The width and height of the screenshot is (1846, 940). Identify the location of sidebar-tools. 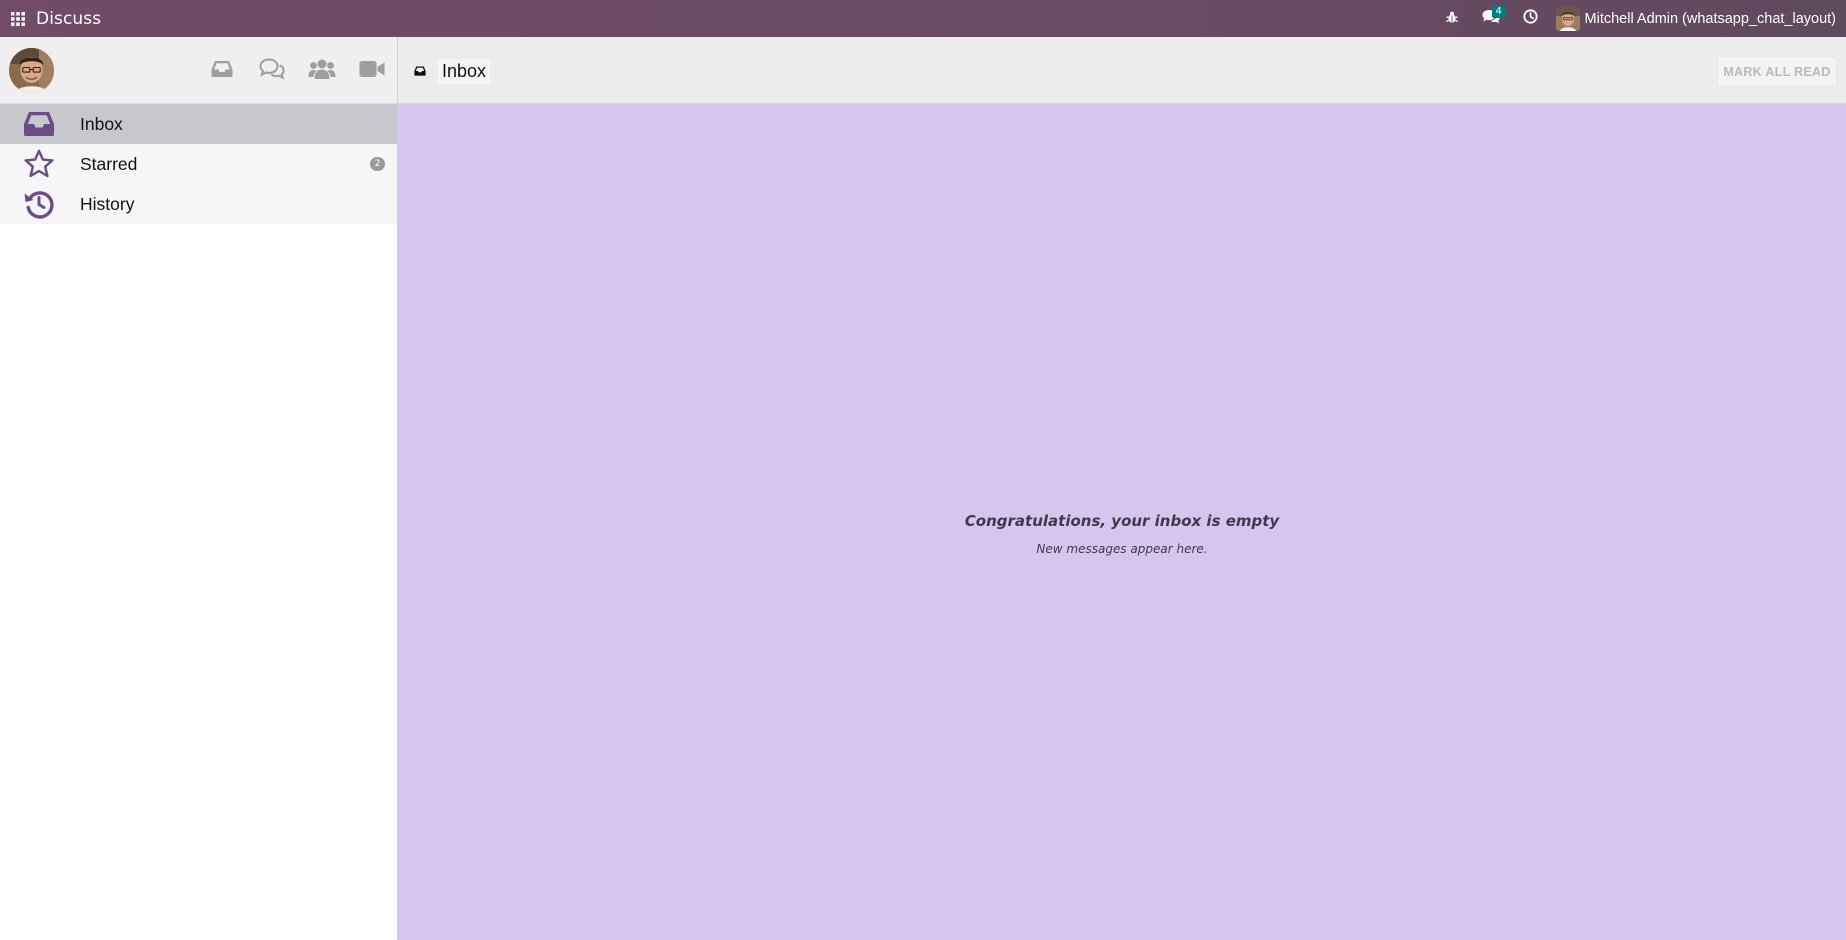
(297, 70).